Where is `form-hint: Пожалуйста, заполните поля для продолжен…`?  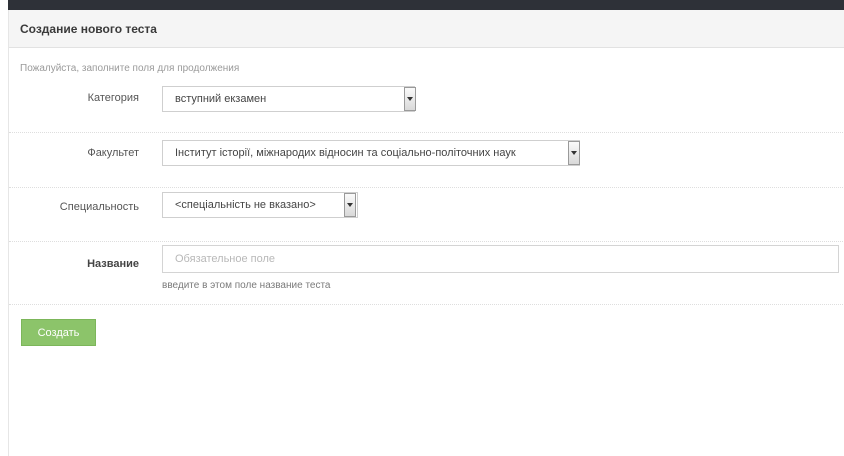 form-hint: Пожалуйста, заполните поля для продолжен… is located at coordinates (130, 68).